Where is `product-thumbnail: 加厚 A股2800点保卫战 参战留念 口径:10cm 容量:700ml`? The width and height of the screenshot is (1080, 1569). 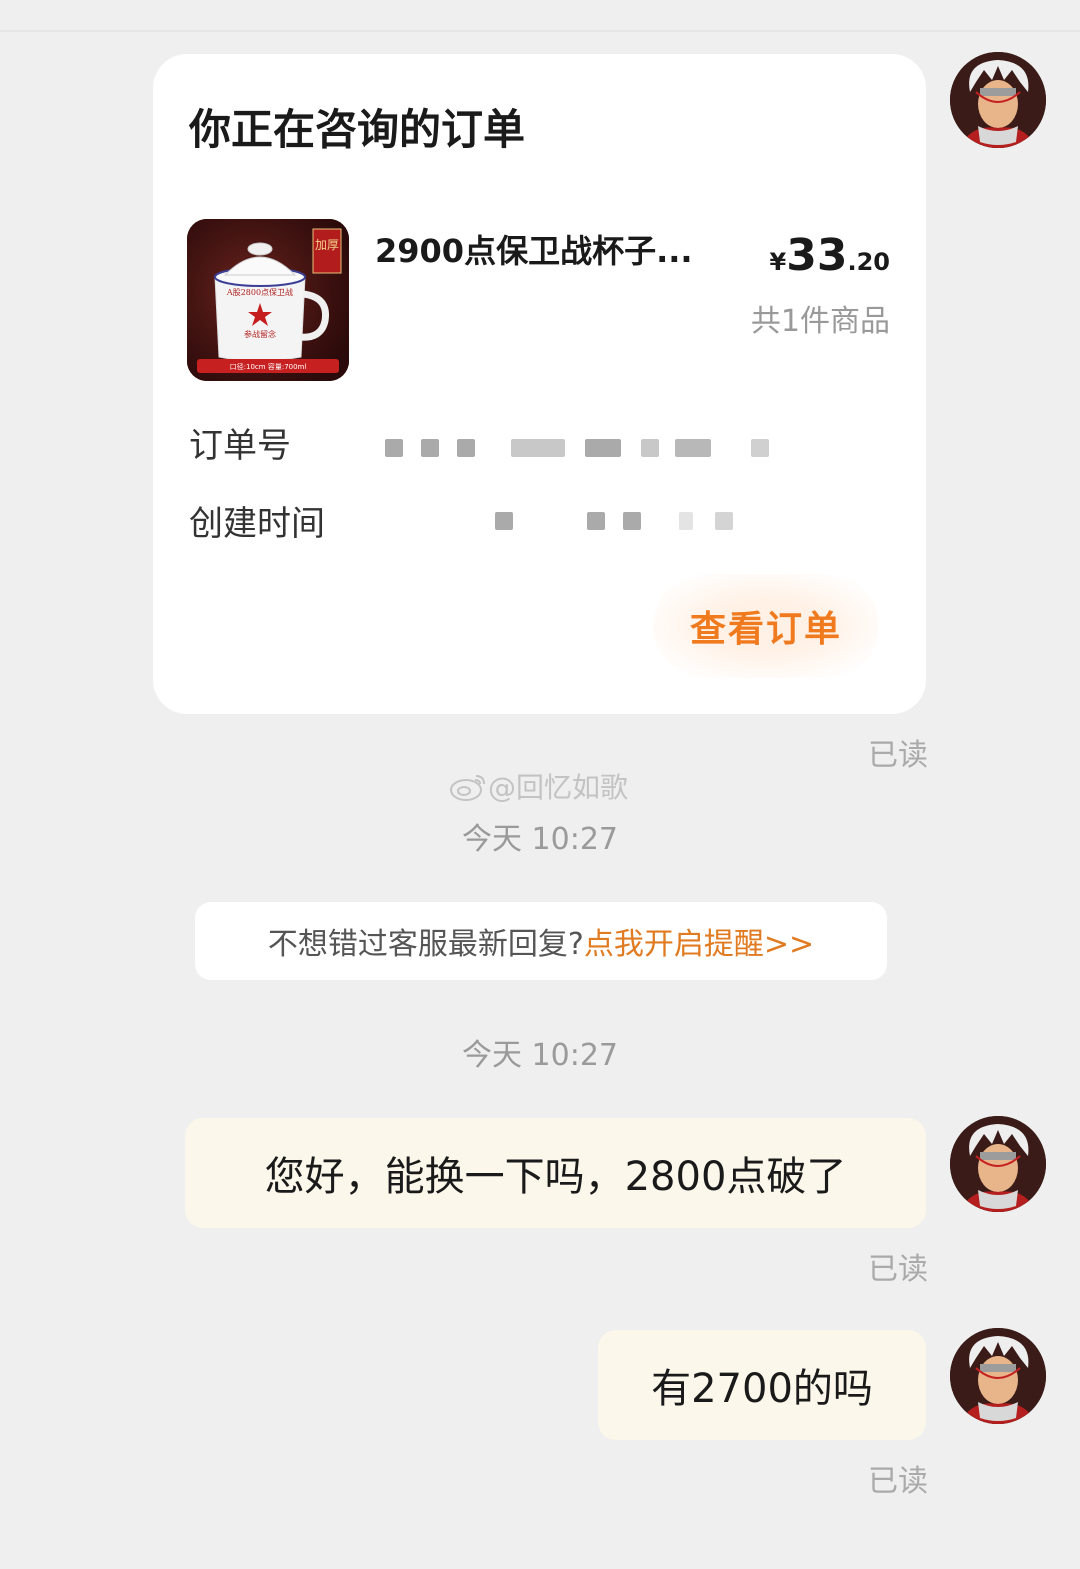
product-thumbnail: 加厚 A股2800点保卫战 参战留念 口径:10cm 容量:700ml is located at coordinates (268, 300).